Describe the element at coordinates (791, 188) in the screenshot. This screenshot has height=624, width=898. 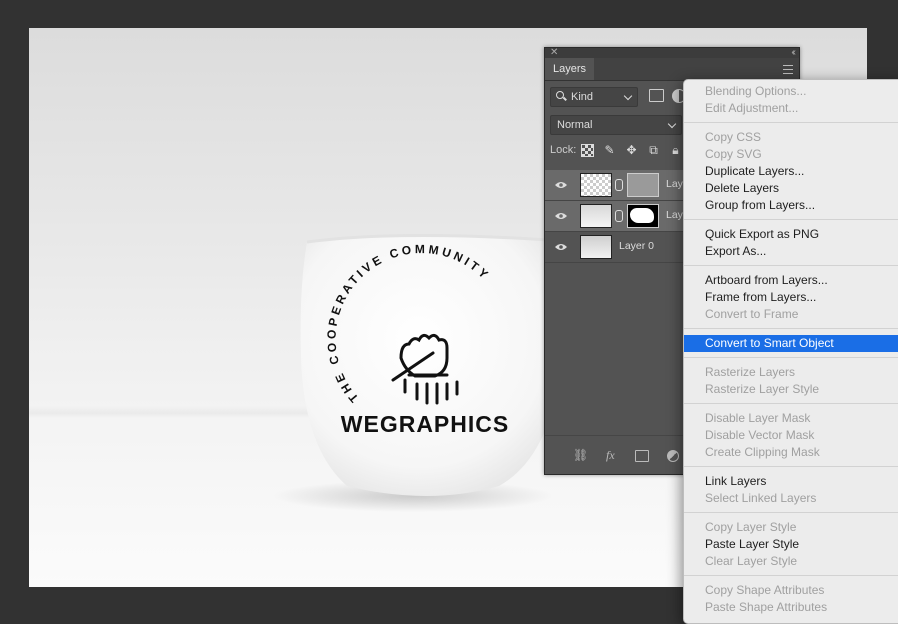
I see `menu-item-delete-layers: Delete Layers` at that location.